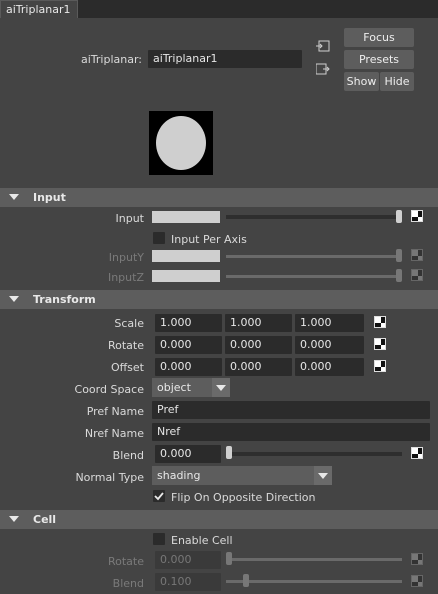 Image resolution: width=438 pixels, height=594 pixels. Describe the element at coordinates (417, 581) in the screenshot. I see `cell-blend-map-button` at that location.